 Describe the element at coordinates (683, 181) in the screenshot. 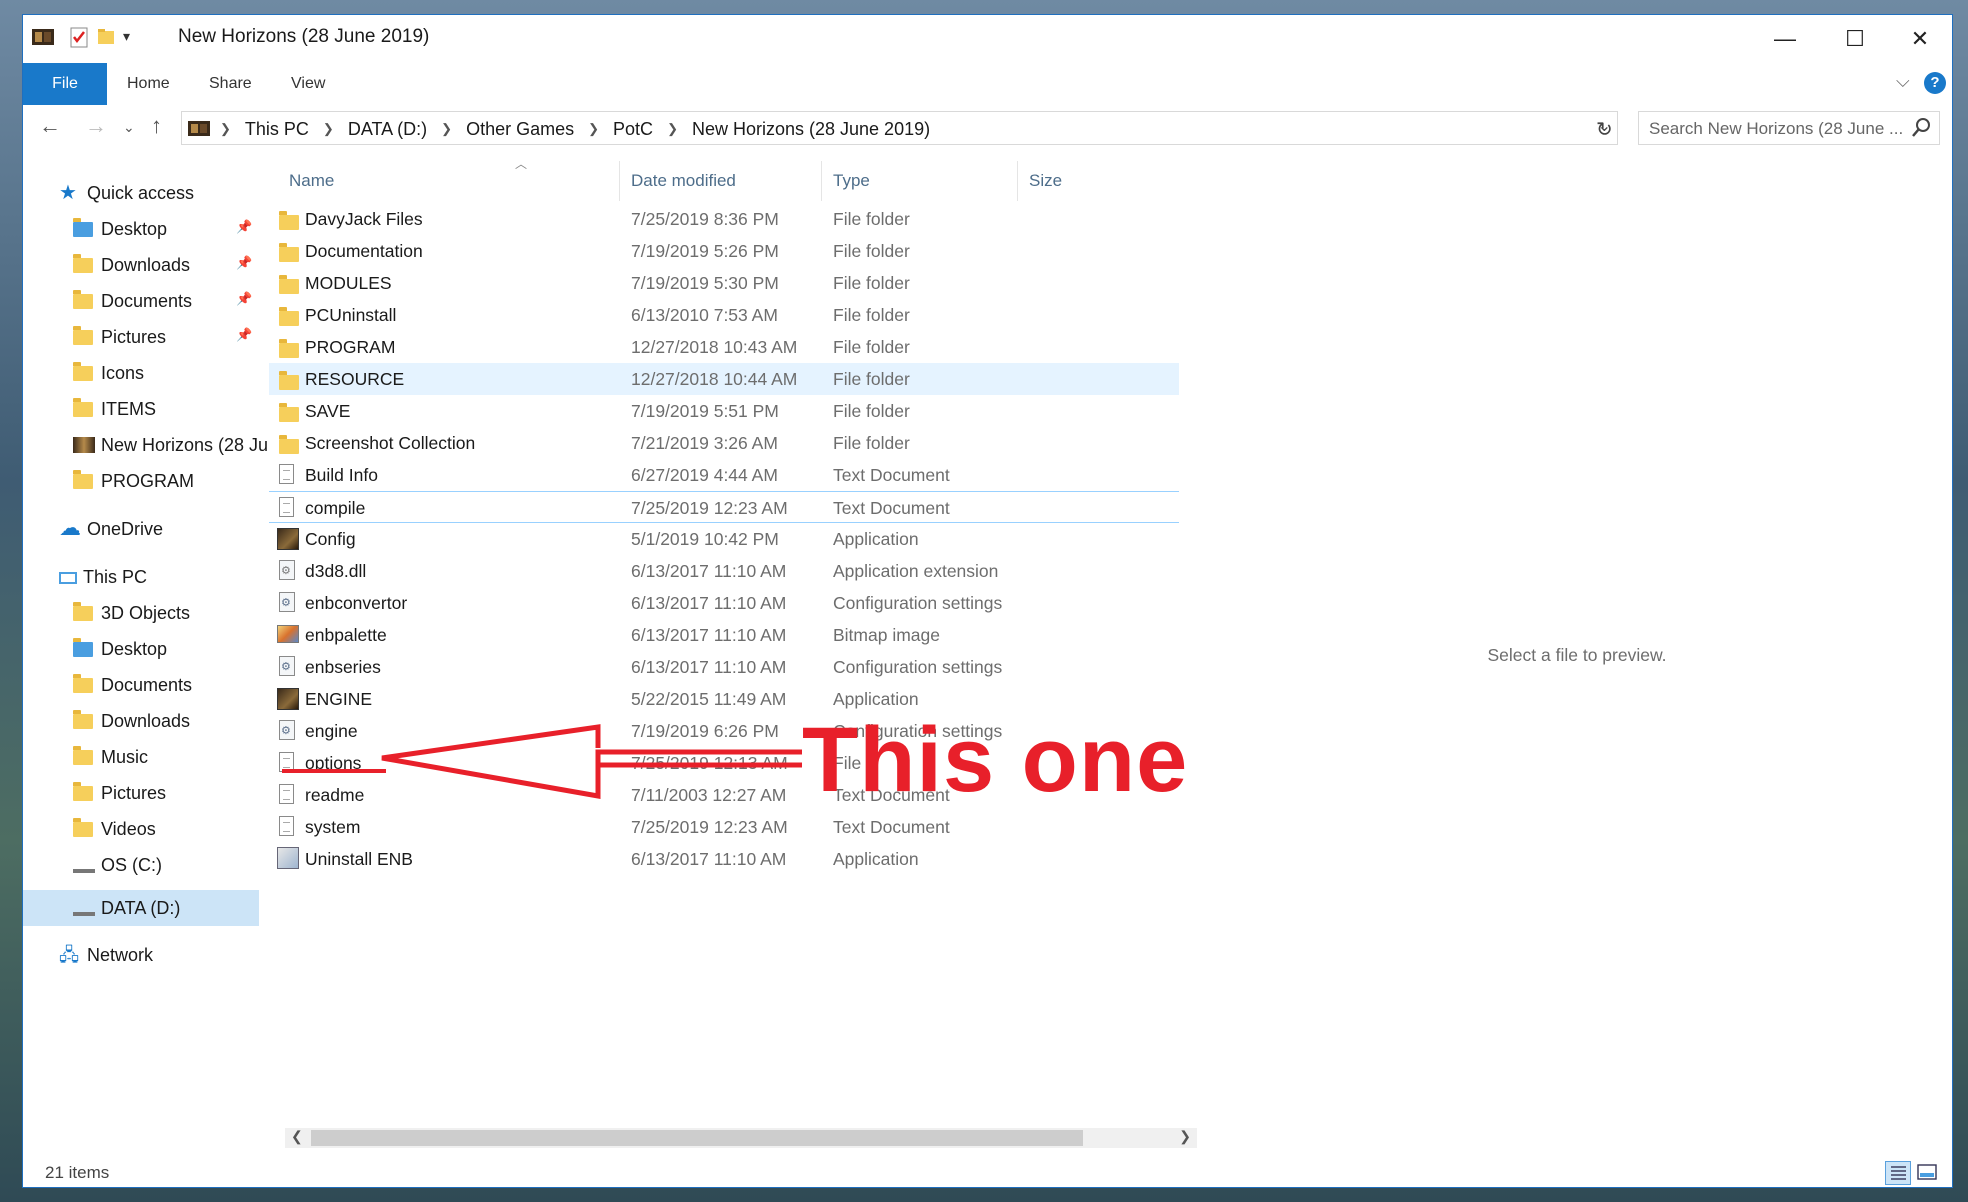

I see `column-header-date: Date modified` at that location.